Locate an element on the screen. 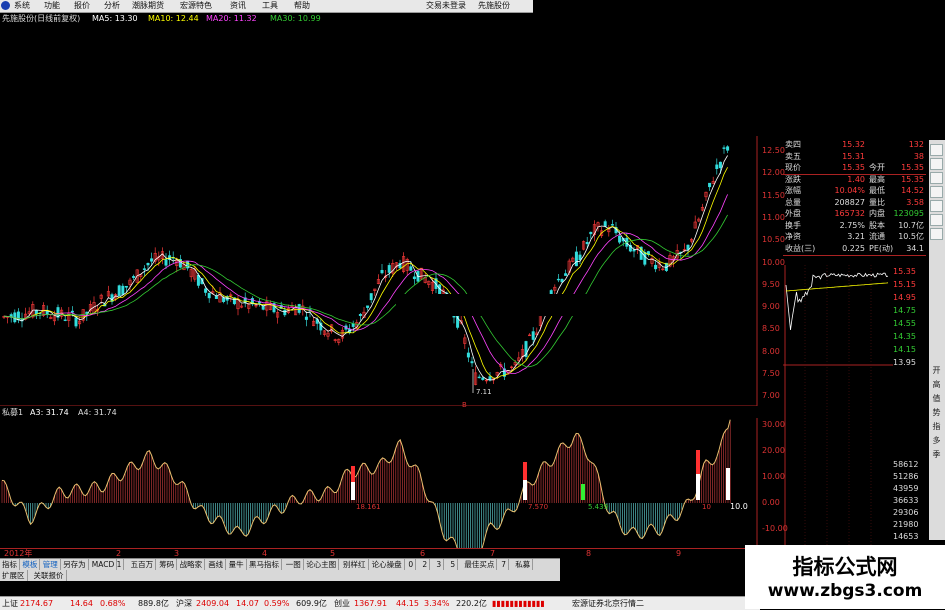  intraday-chart is located at coordinates (838, 405).